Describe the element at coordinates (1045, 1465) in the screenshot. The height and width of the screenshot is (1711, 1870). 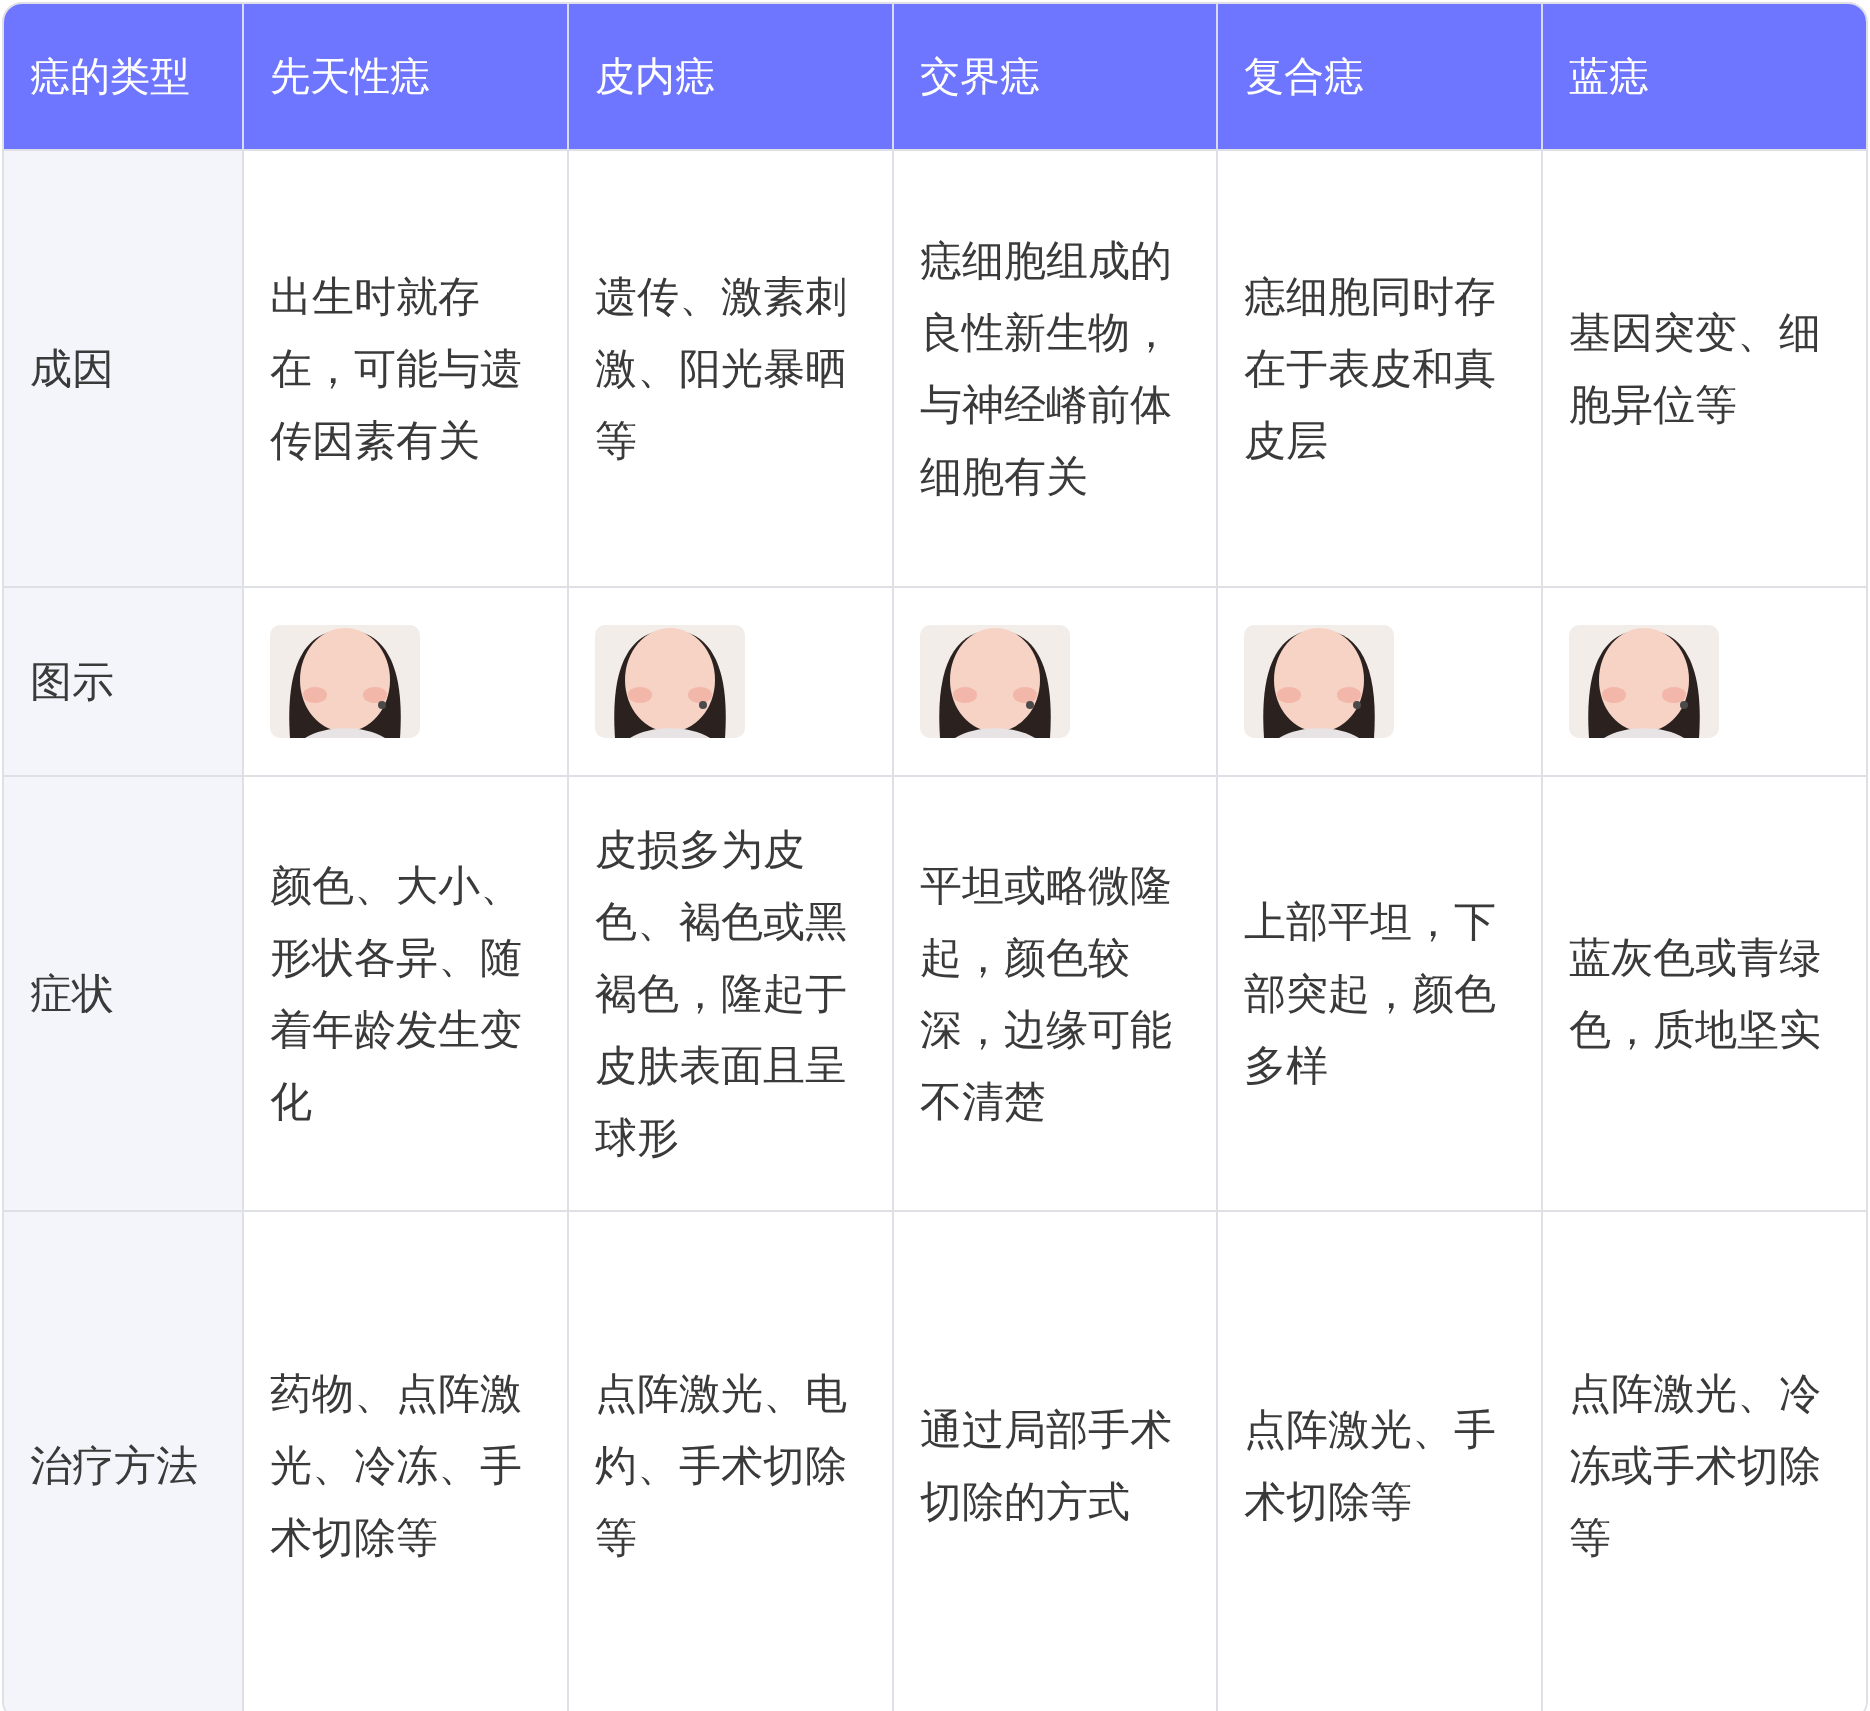
I see `table-cell: 通过局部手术切除的方式` at that location.